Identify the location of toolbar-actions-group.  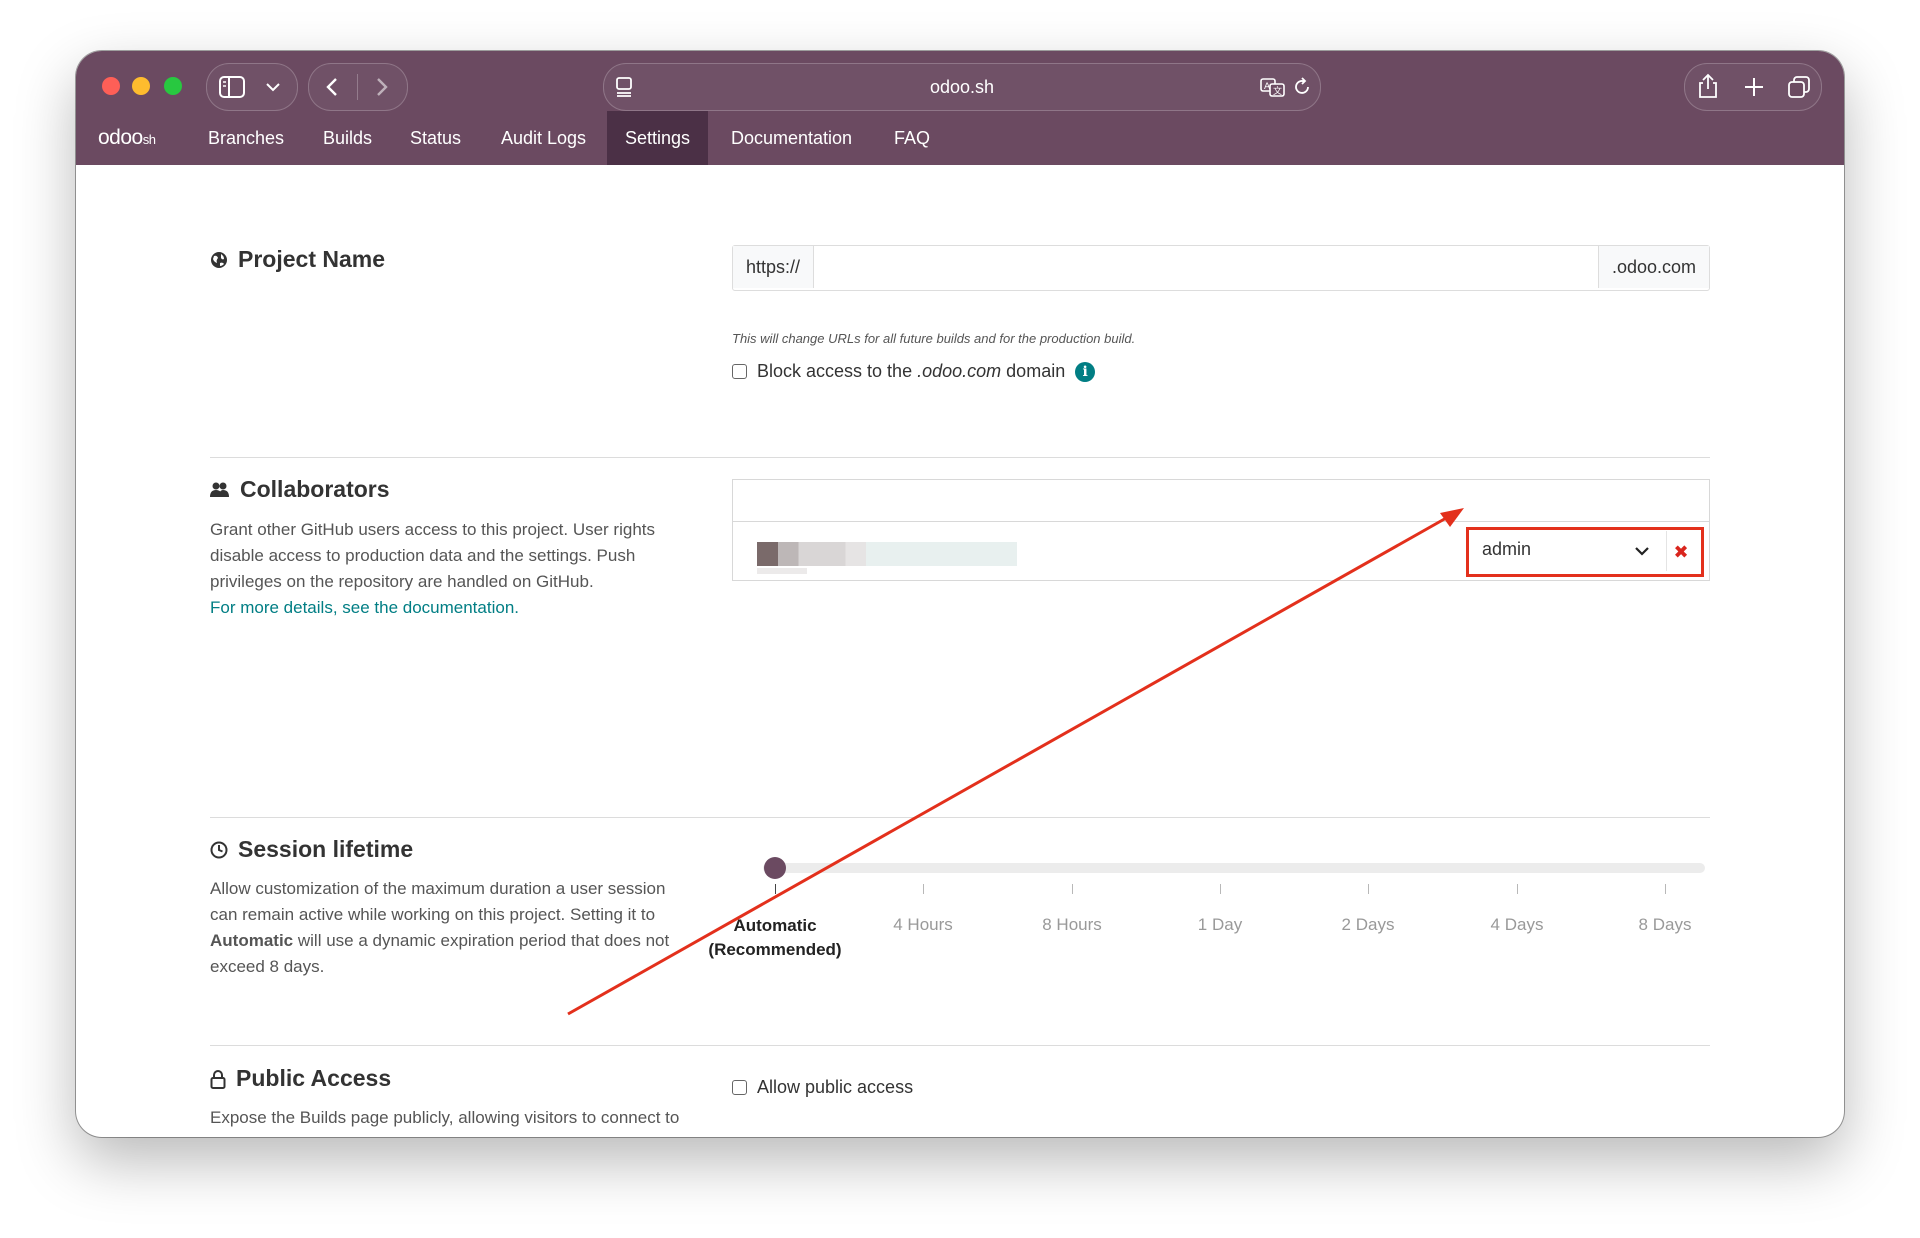
(1753, 87).